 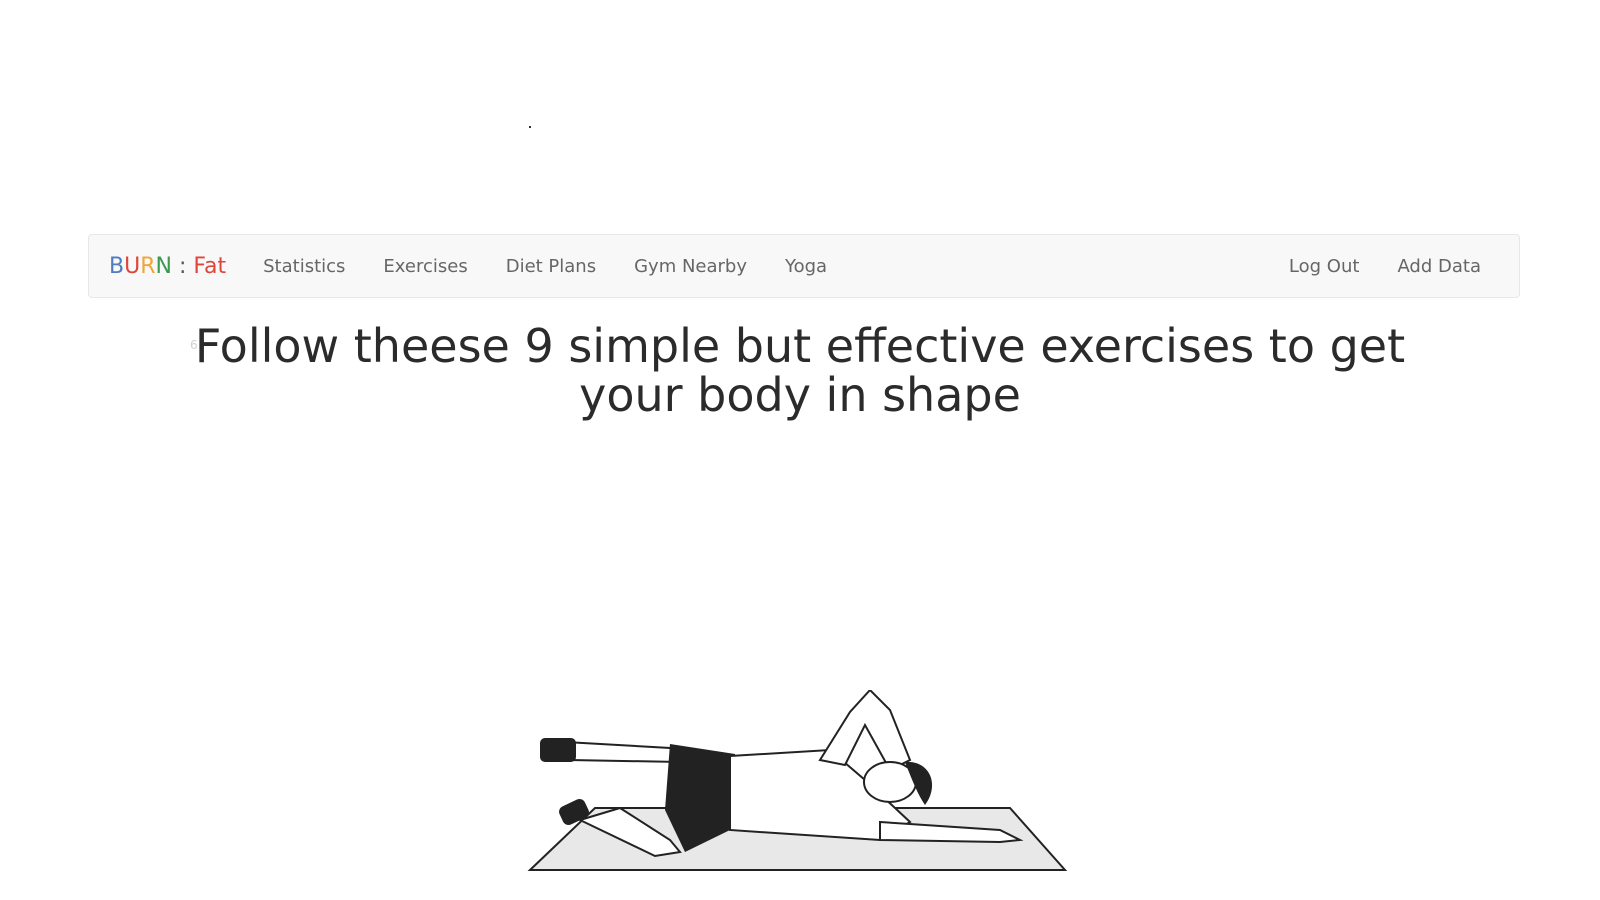 What do you see at coordinates (210, 266) in the screenshot?
I see `brand-suffix: Fat` at bounding box center [210, 266].